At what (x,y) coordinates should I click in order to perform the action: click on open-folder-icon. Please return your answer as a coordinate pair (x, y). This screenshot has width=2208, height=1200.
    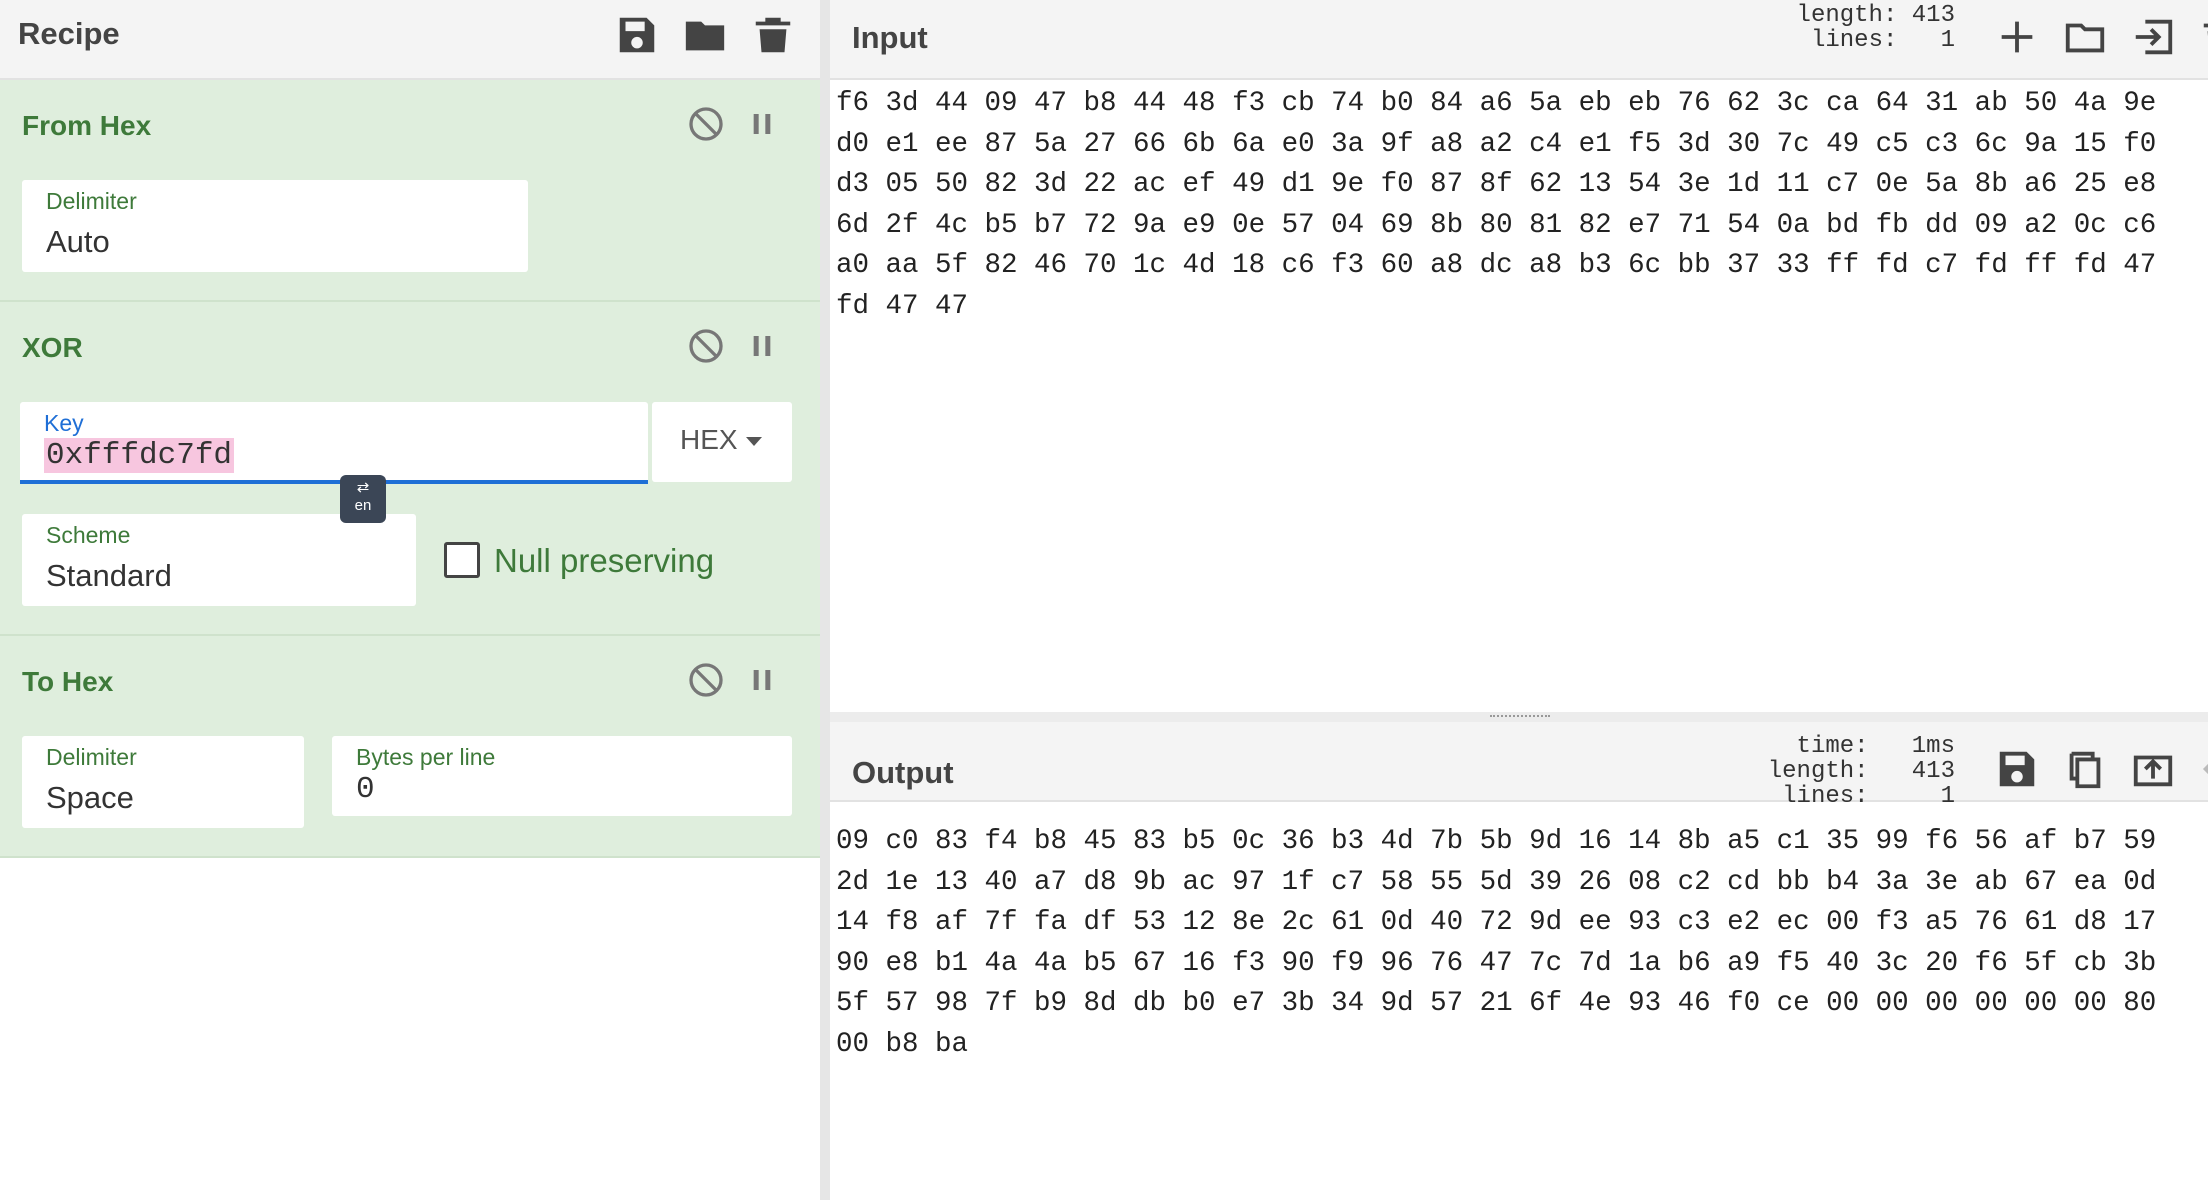
    Looking at the image, I should click on (2085, 37).